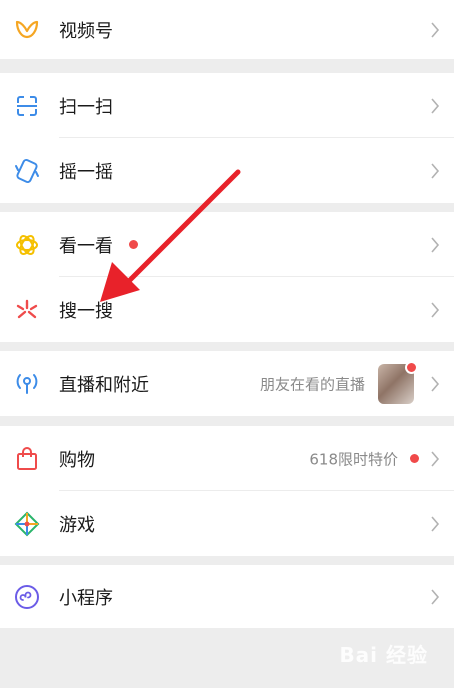 The image size is (454, 688). I want to click on games-icon, so click(27, 524).